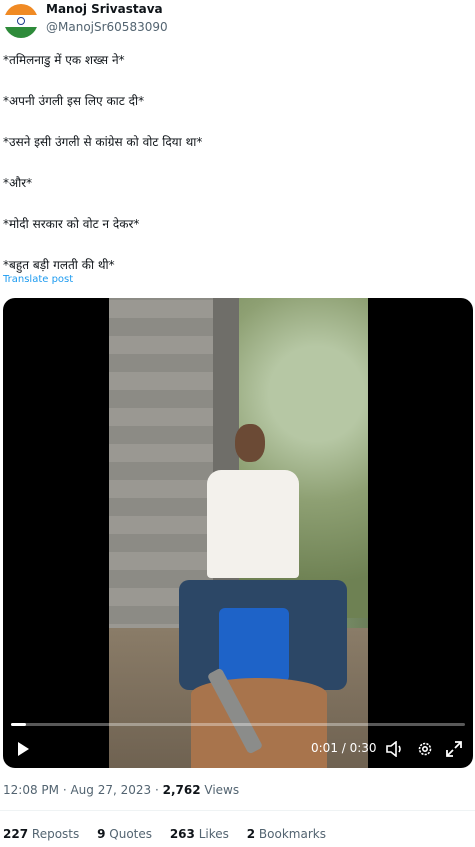  Describe the element at coordinates (454, 749) in the screenshot. I see `fullscreen-icon` at that location.